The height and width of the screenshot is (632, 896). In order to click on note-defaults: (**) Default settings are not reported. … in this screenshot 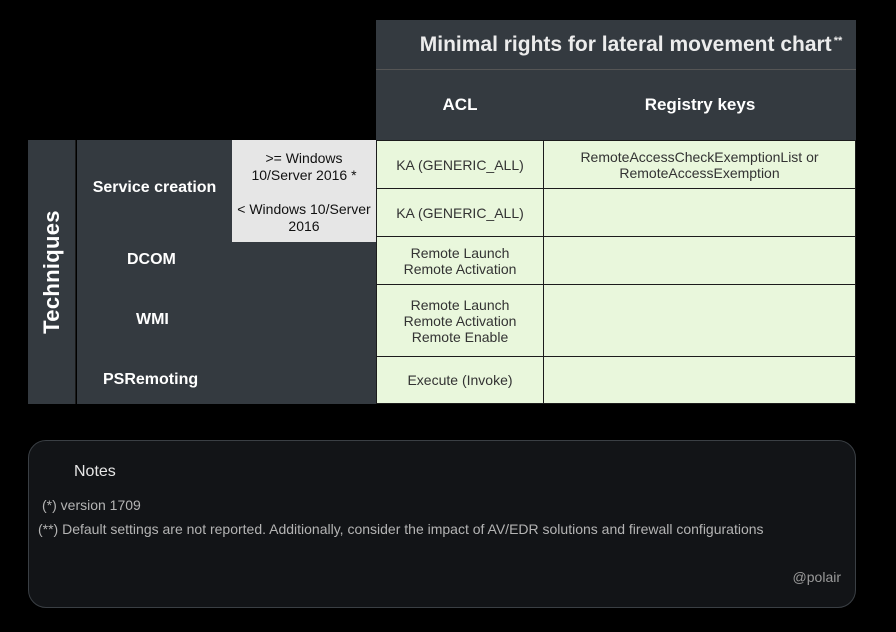, I will do `click(401, 529)`.